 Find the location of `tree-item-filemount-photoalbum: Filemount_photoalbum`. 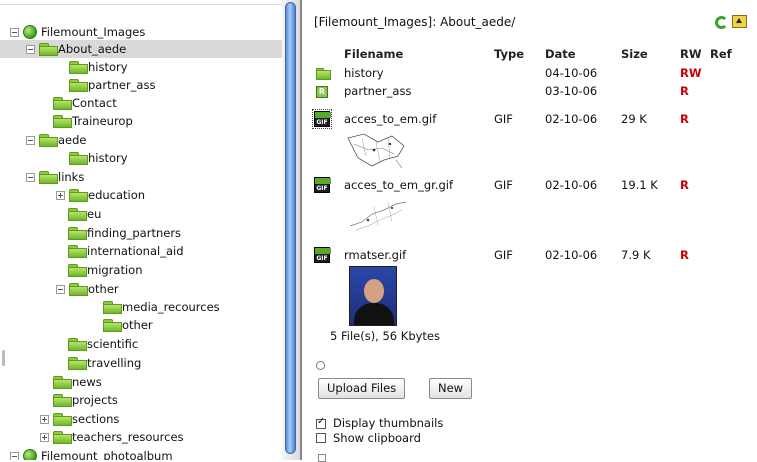

tree-item-filemount-photoalbum: Filemount_photoalbum is located at coordinates (91, 453).